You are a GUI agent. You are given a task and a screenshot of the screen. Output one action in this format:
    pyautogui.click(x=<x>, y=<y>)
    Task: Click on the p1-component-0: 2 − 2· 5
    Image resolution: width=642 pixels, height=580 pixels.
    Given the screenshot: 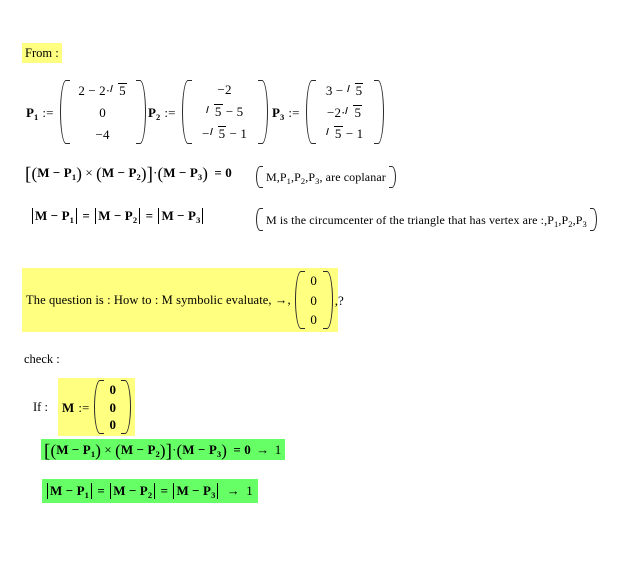 What is the action you would take?
    pyautogui.click(x=102, y=90)
    